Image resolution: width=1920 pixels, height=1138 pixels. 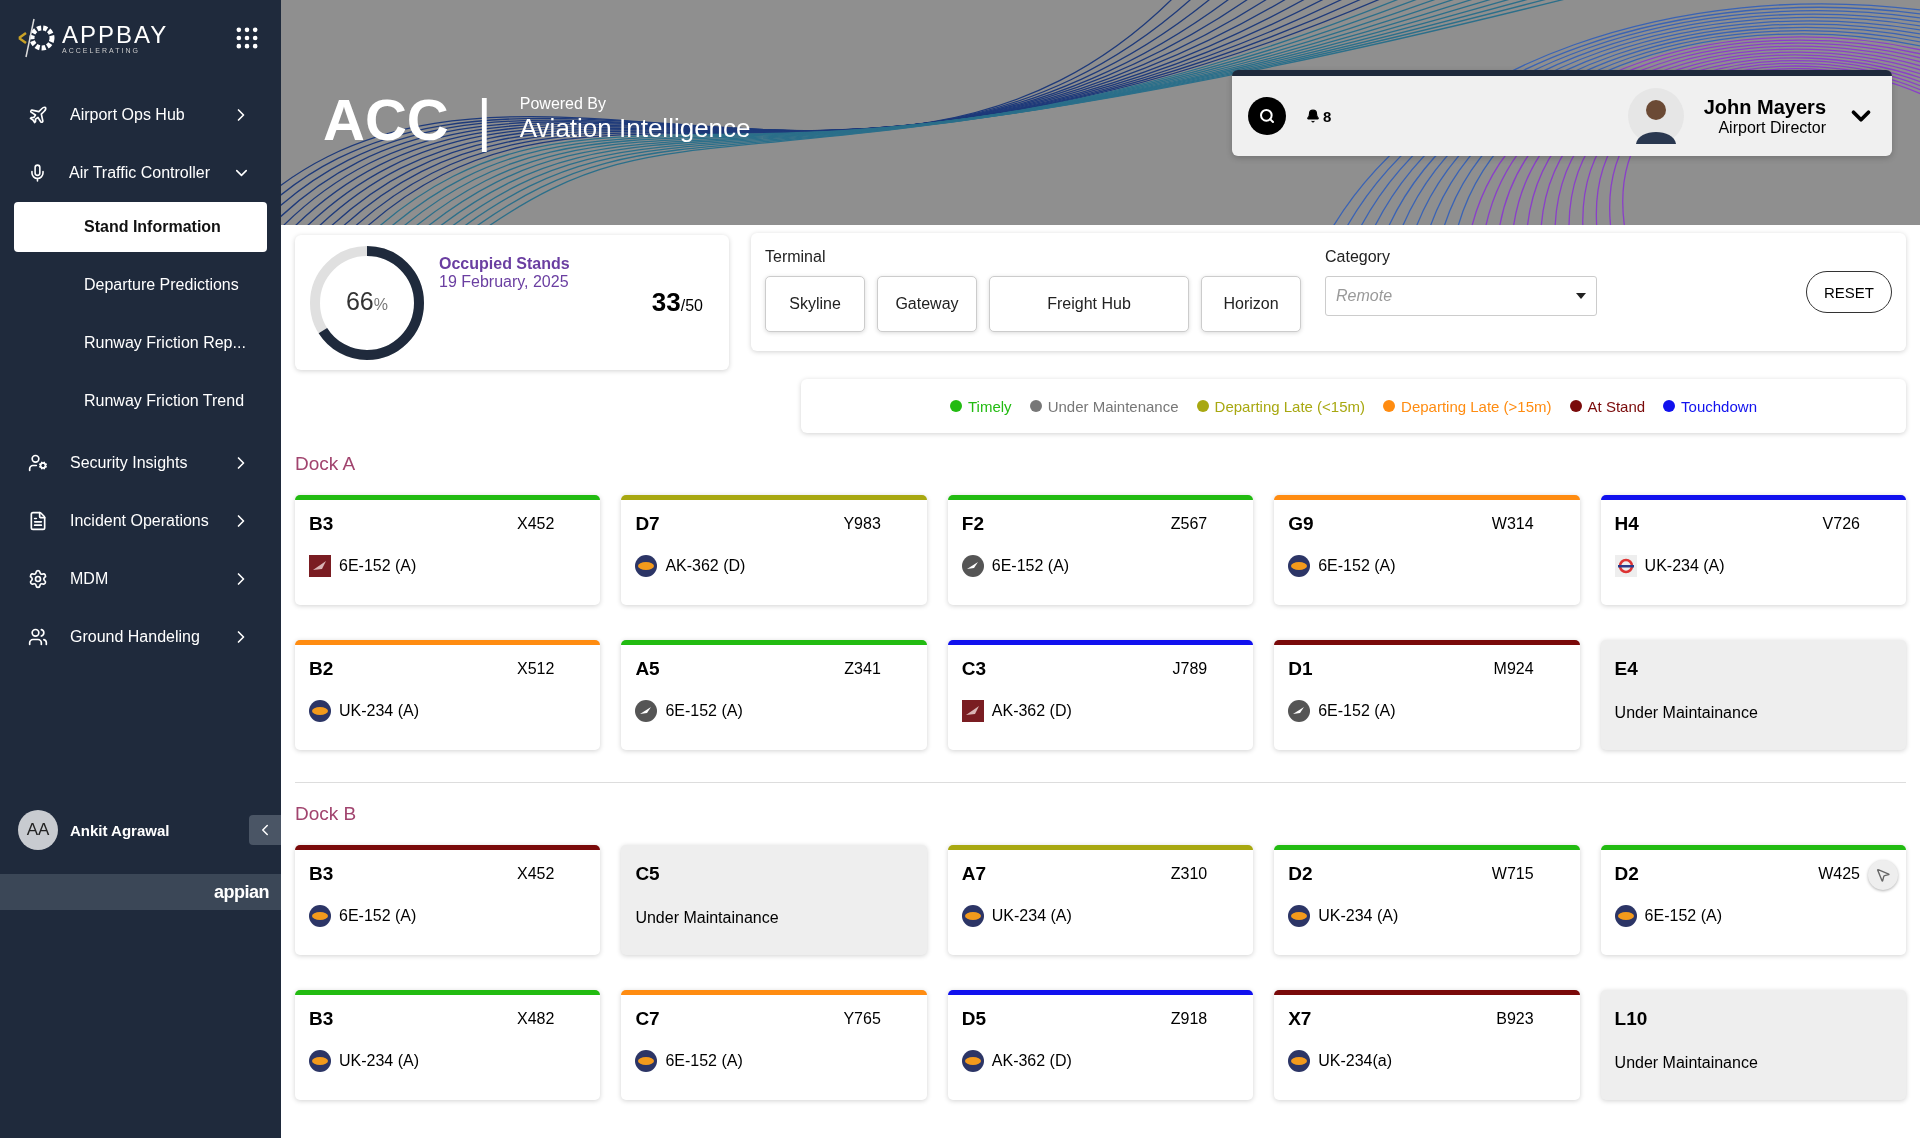 I want to click on search-button, so click(x=1267, y=116).